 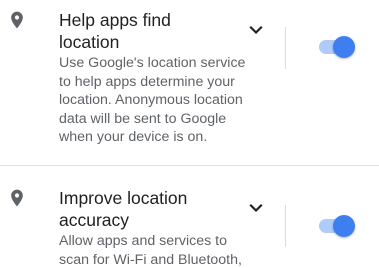 What do you see at coordinates (150, 259) in the screenshot?
I see `summary-line: scan for Wi-Fi and Bluetooth,` at bounding box center [150, 259].